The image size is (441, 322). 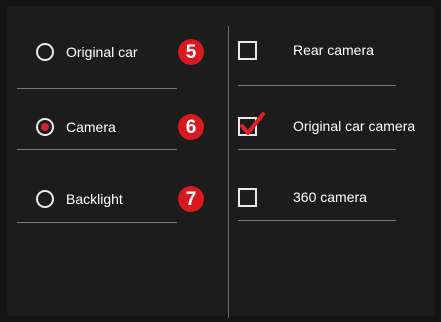 I want to click on checkbox-option-360-camera: 360 camera, so click(x=302, y=197).